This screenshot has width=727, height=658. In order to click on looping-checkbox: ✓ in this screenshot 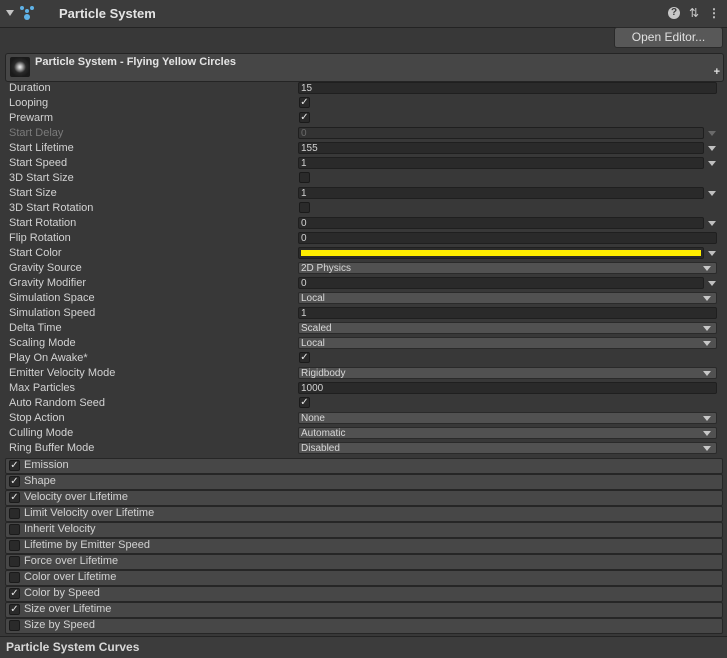, I will do `click(304, 102)`.